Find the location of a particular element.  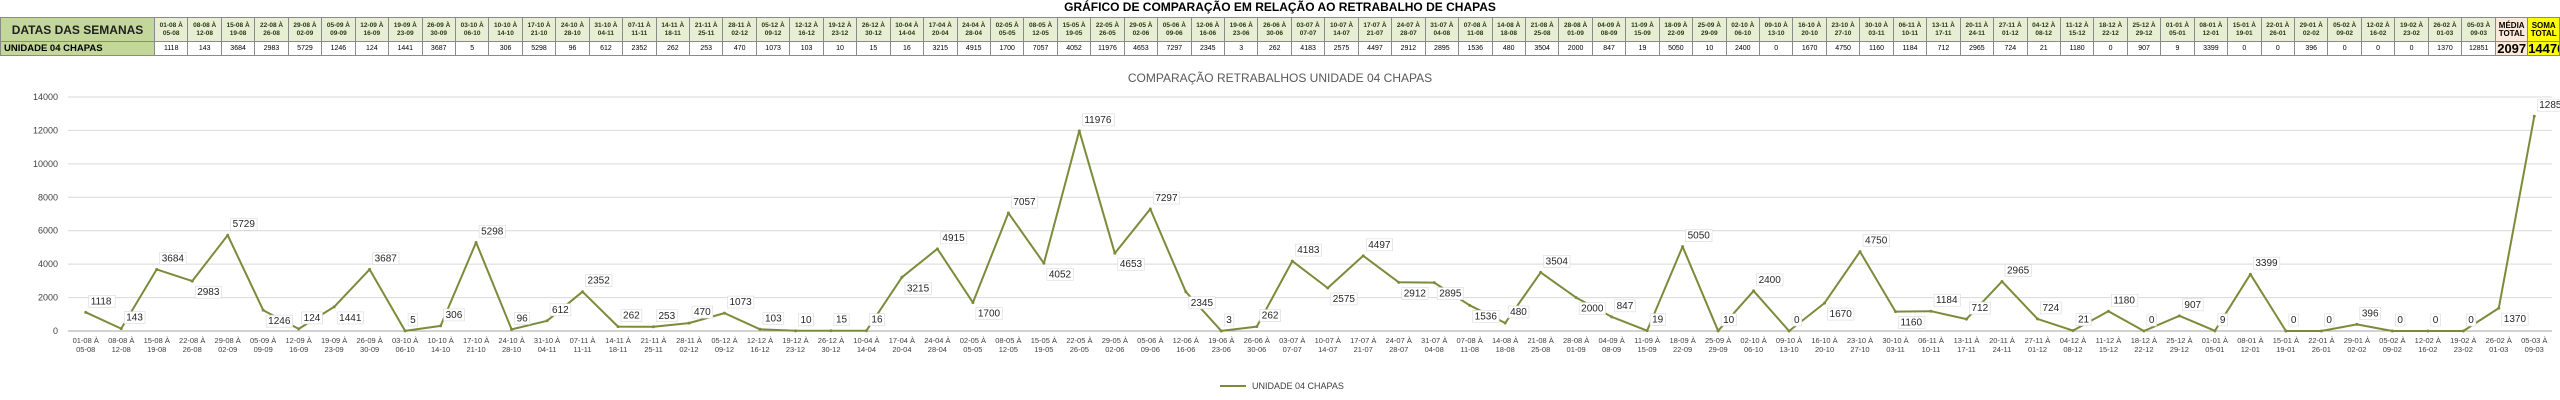

x-tick-line: 26-02 À is located at coordinates (2499, 340).